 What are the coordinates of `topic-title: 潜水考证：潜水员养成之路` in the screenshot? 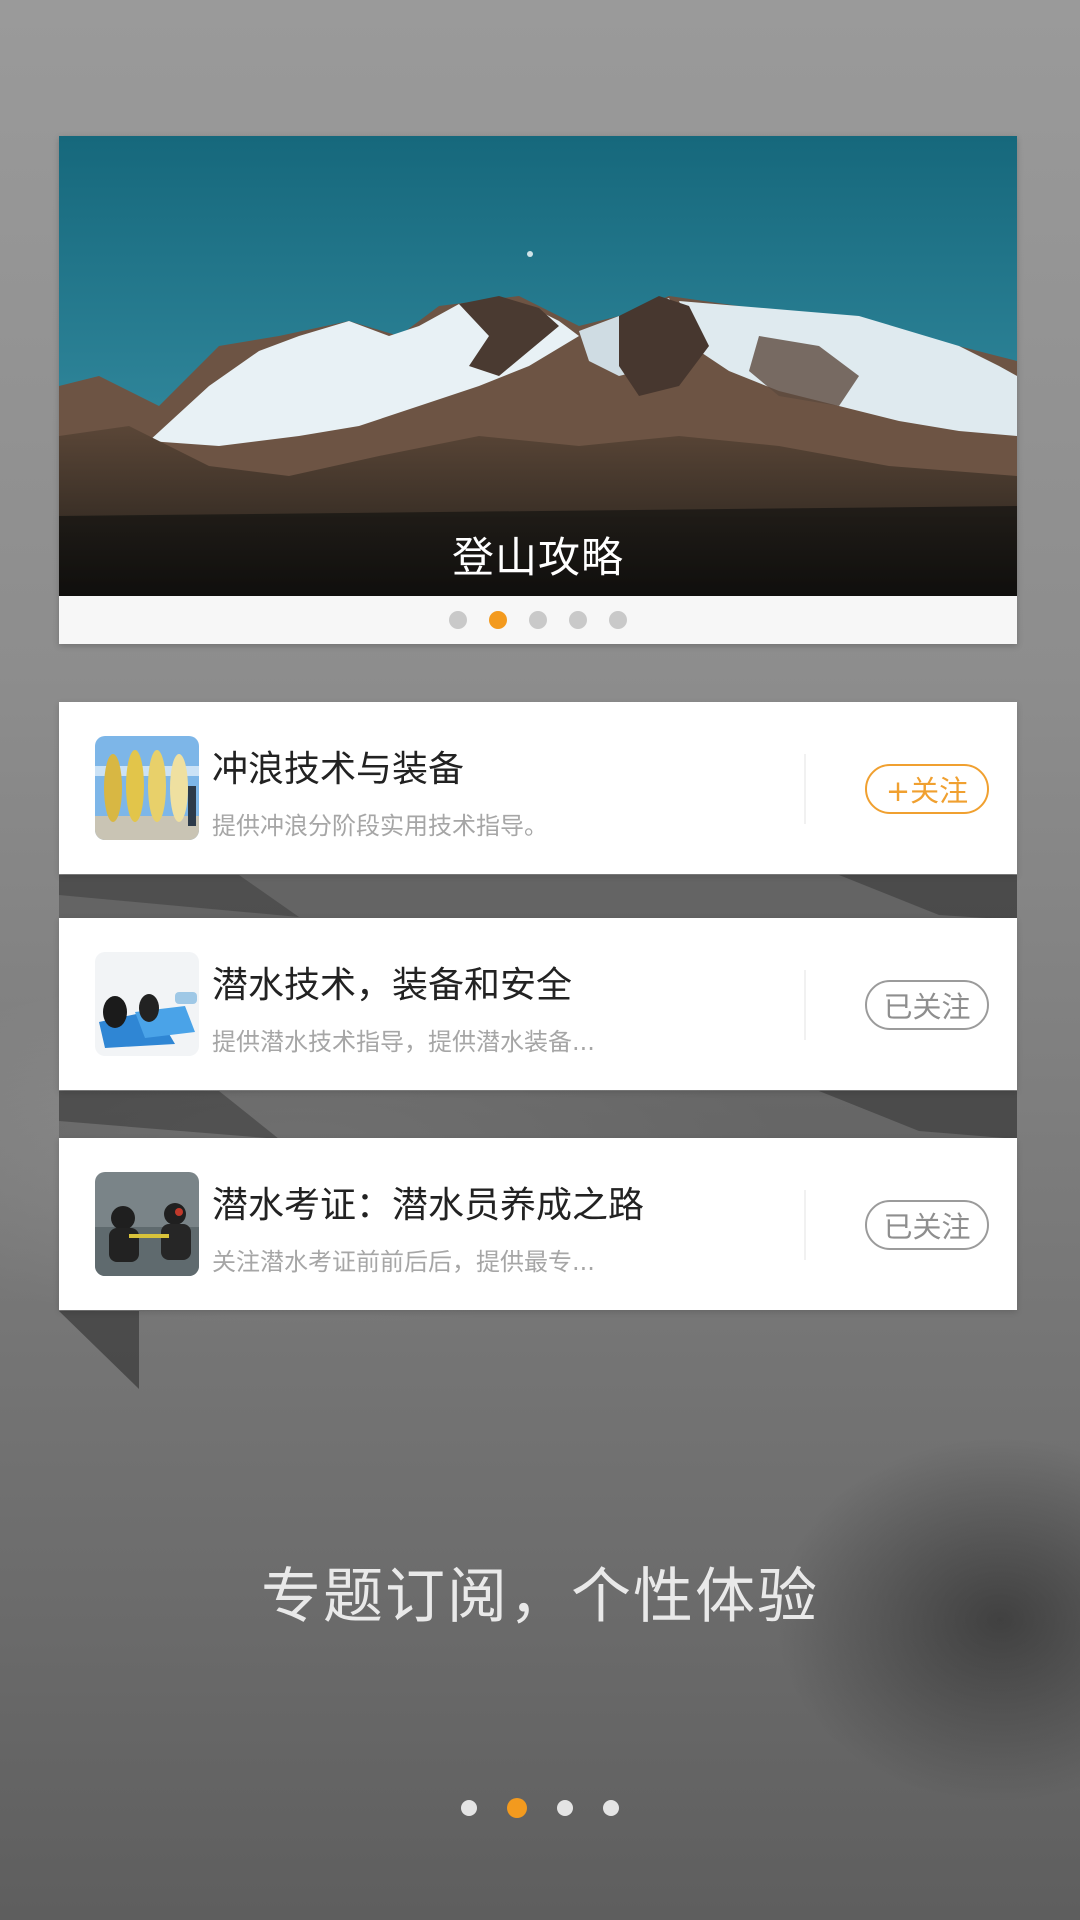 It's located at (428, 1205).